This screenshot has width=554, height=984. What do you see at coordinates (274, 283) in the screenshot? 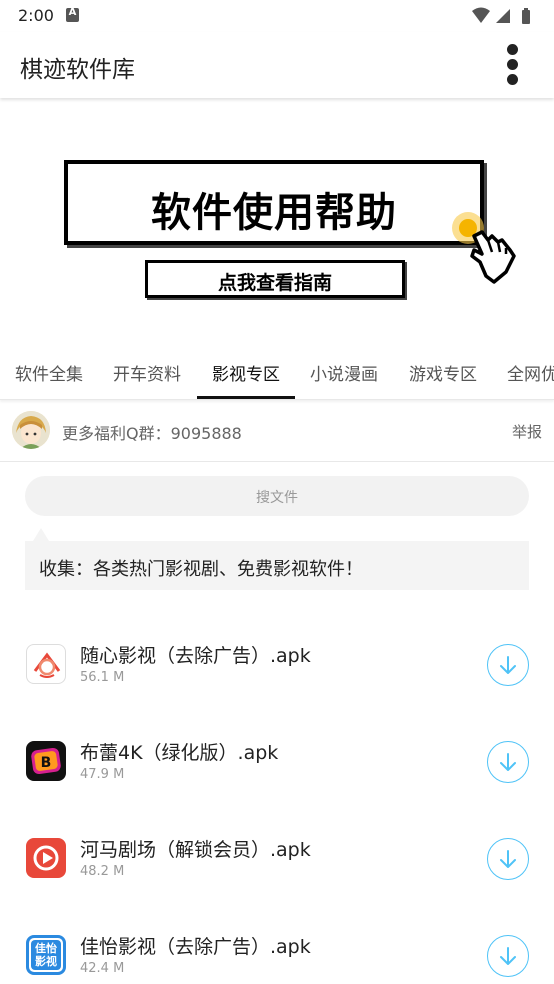
I see `banner-sub-text: 点我查看指南` at bounding box center [274, 283].